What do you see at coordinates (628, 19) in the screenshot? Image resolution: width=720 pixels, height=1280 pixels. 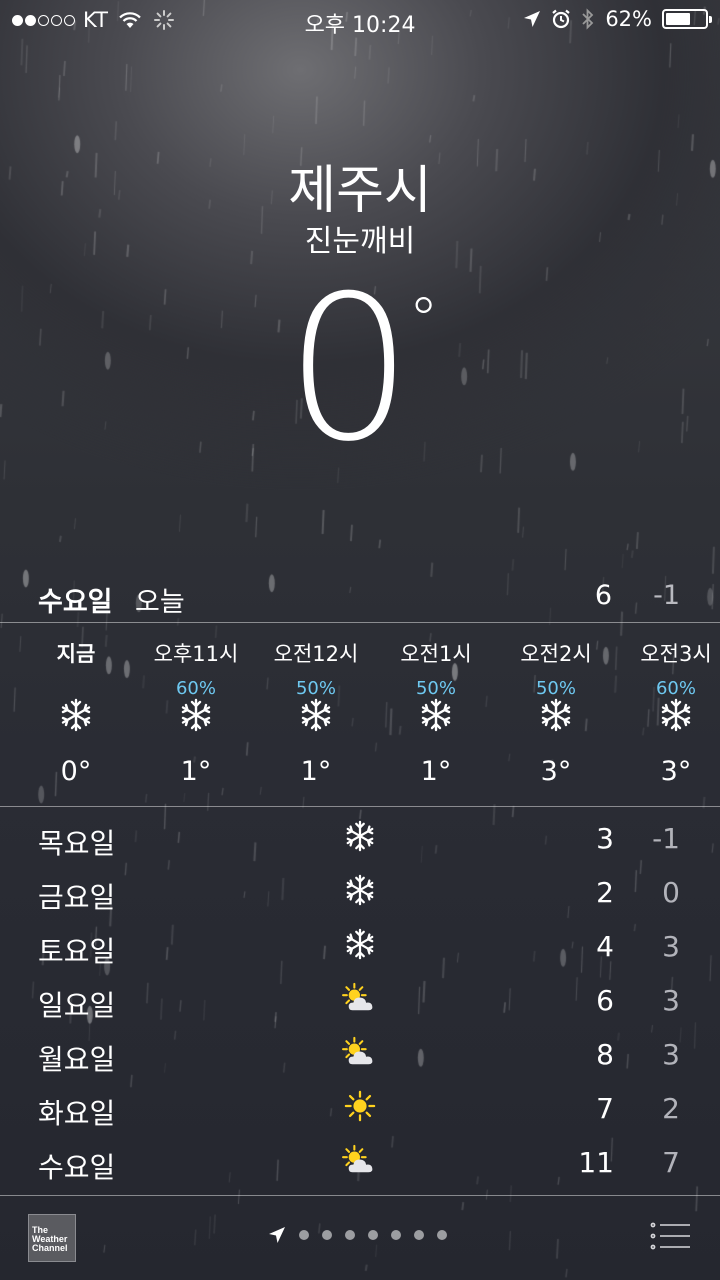 I see `battery-percent: 62%` at bounding box center [628, 19].